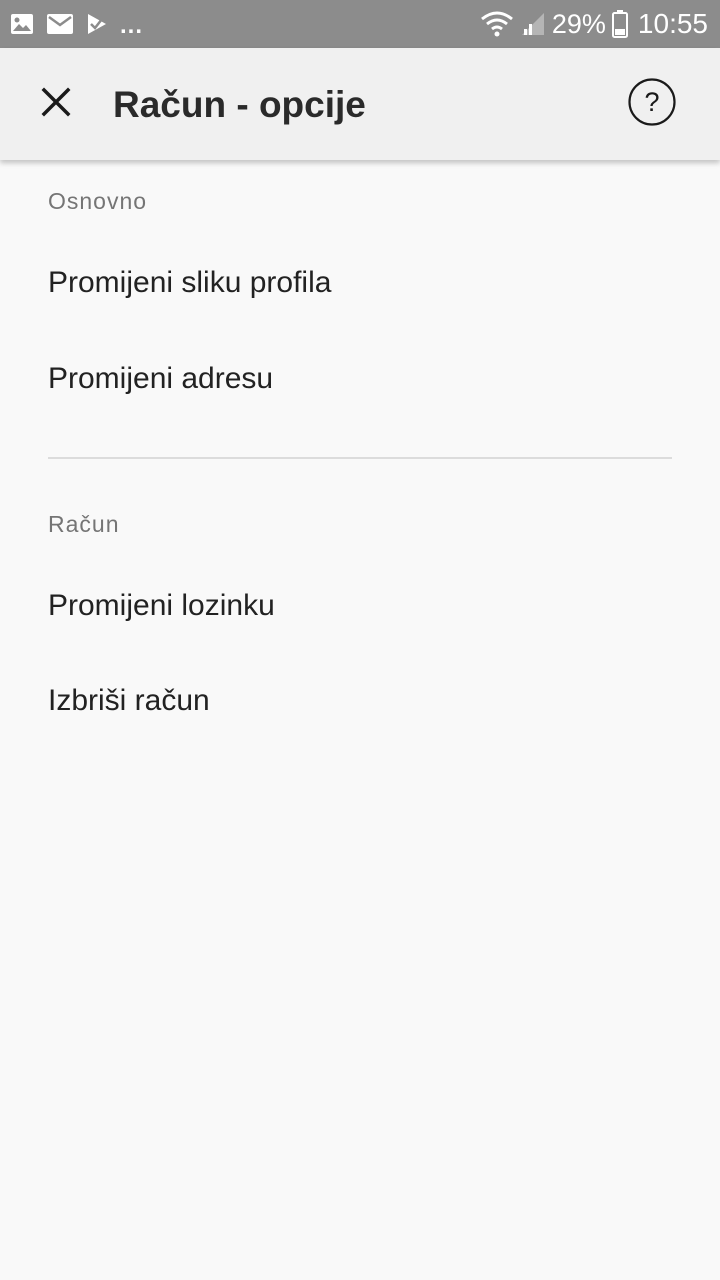 Image resolution: width=720 pixels, height=1280 pixels. I want to click on help-icon: ?, so click(652, 104).